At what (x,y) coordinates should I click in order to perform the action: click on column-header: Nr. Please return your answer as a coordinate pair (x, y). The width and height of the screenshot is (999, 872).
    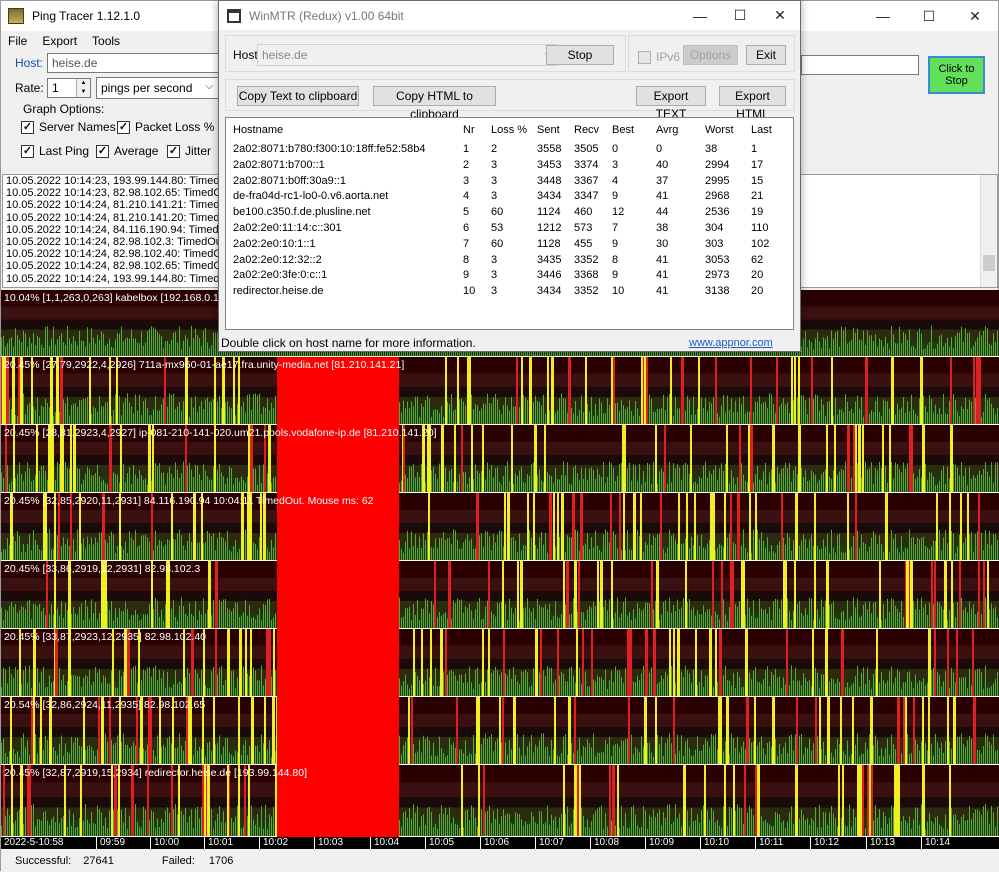
    Looking at the image, I should click on (469, 130).